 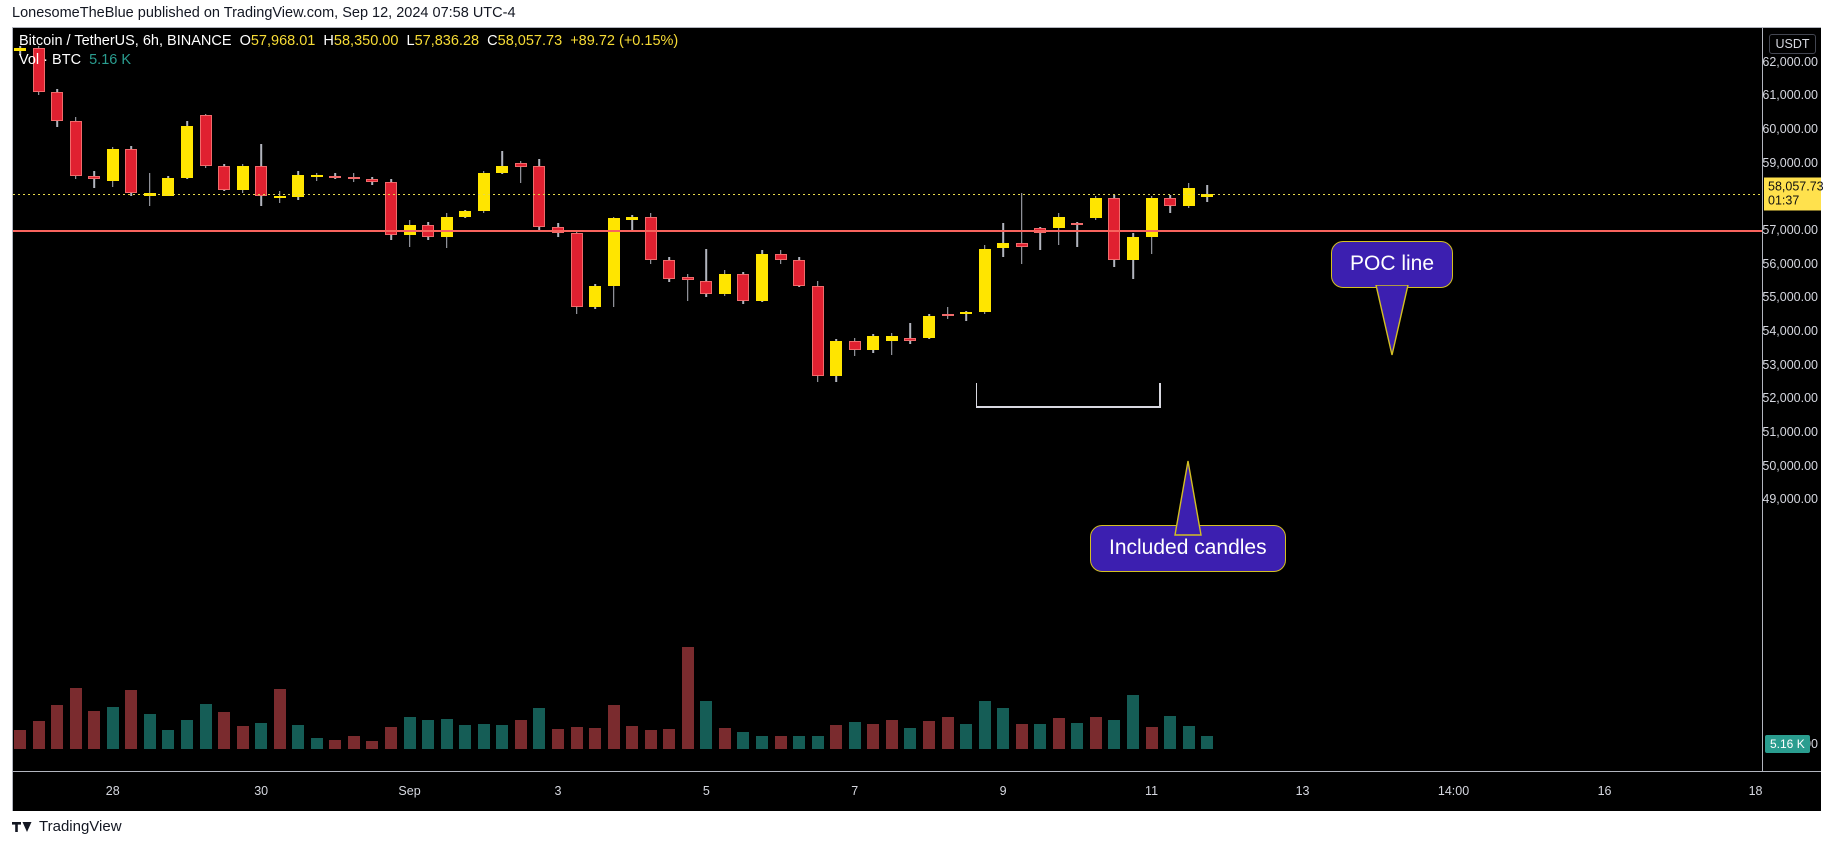 I want to click on current-price-value: 58,057.73, so click(x=1796, y=186).